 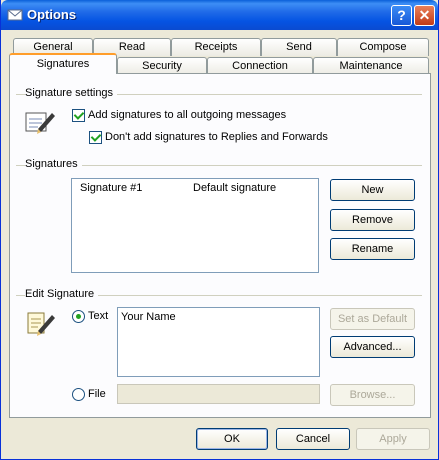 I want to click on tab-label: Read, so click(x=132, y=47).